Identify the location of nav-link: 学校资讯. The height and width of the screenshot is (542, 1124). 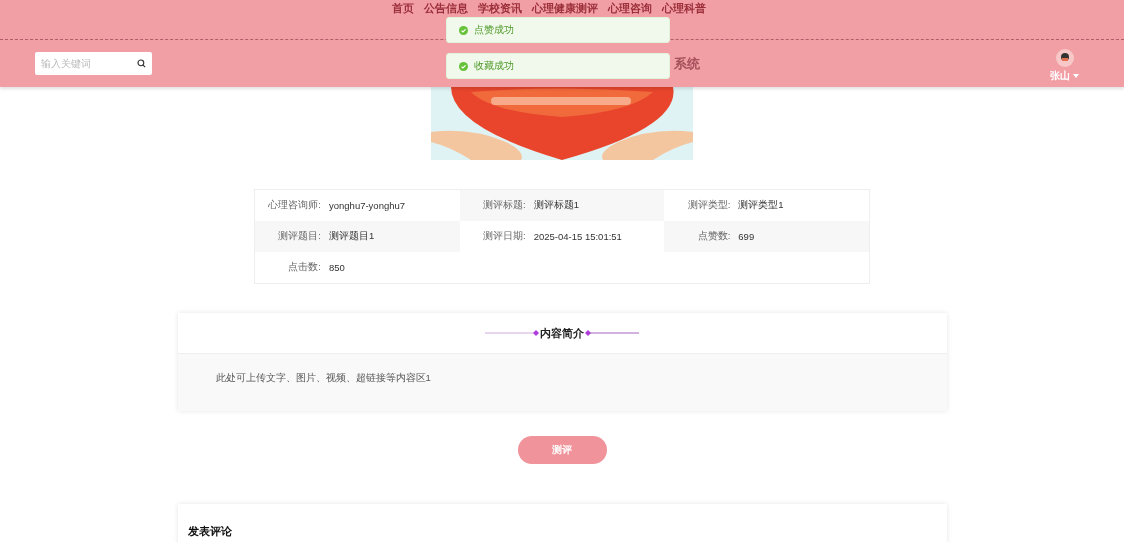
(500, 8).